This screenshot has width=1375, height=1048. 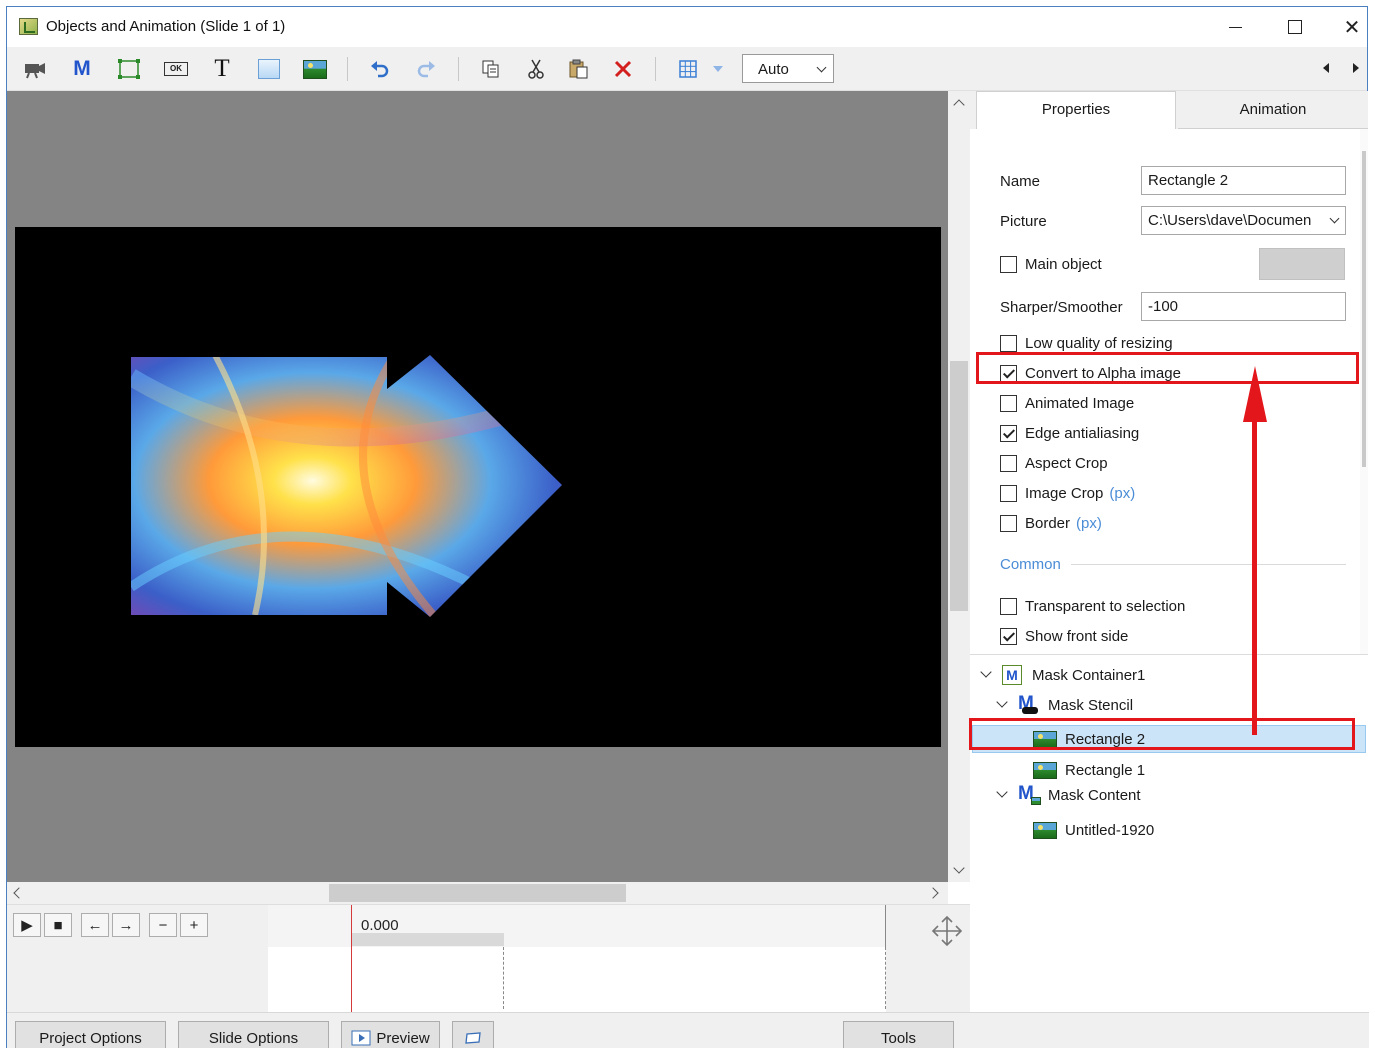 What do you see at coordinates (1093, 830) in the screenshot?
I see `tree-item-untitled-1920: Untitled-1920` at bounding box center [1093, 830].